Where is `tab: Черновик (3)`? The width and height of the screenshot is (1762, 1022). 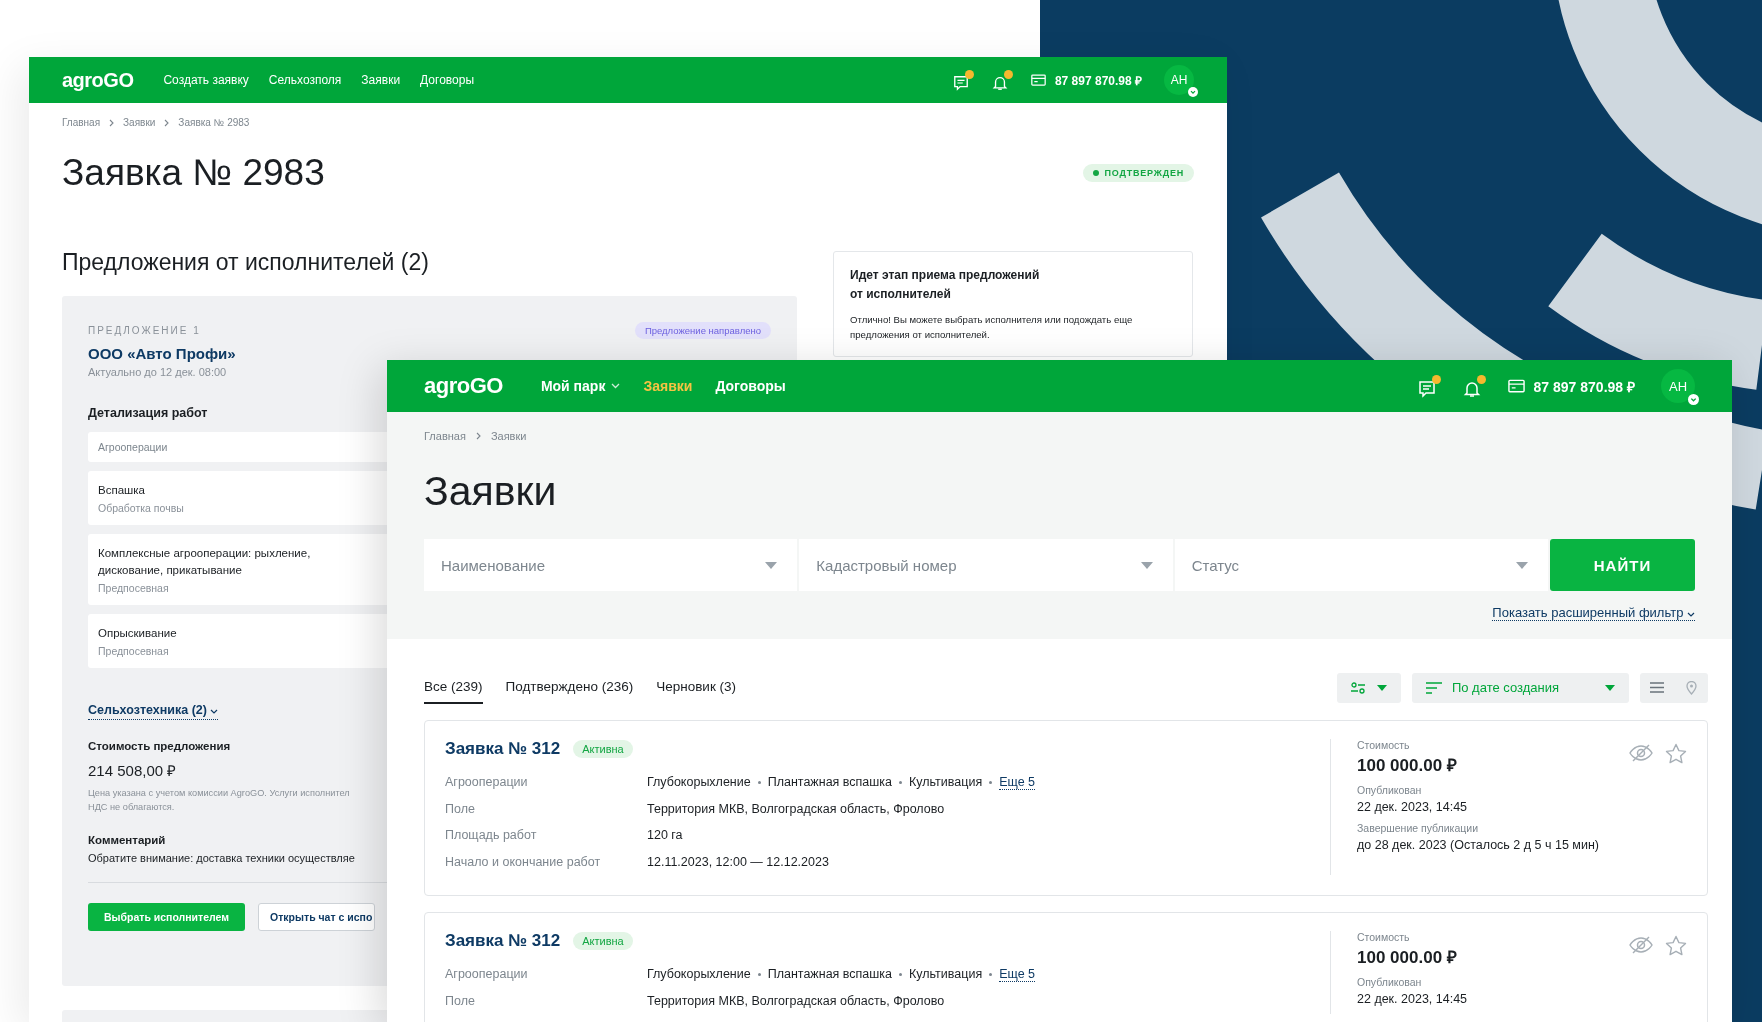 tab: Черновик (3) is located at coordinates (696, 687).